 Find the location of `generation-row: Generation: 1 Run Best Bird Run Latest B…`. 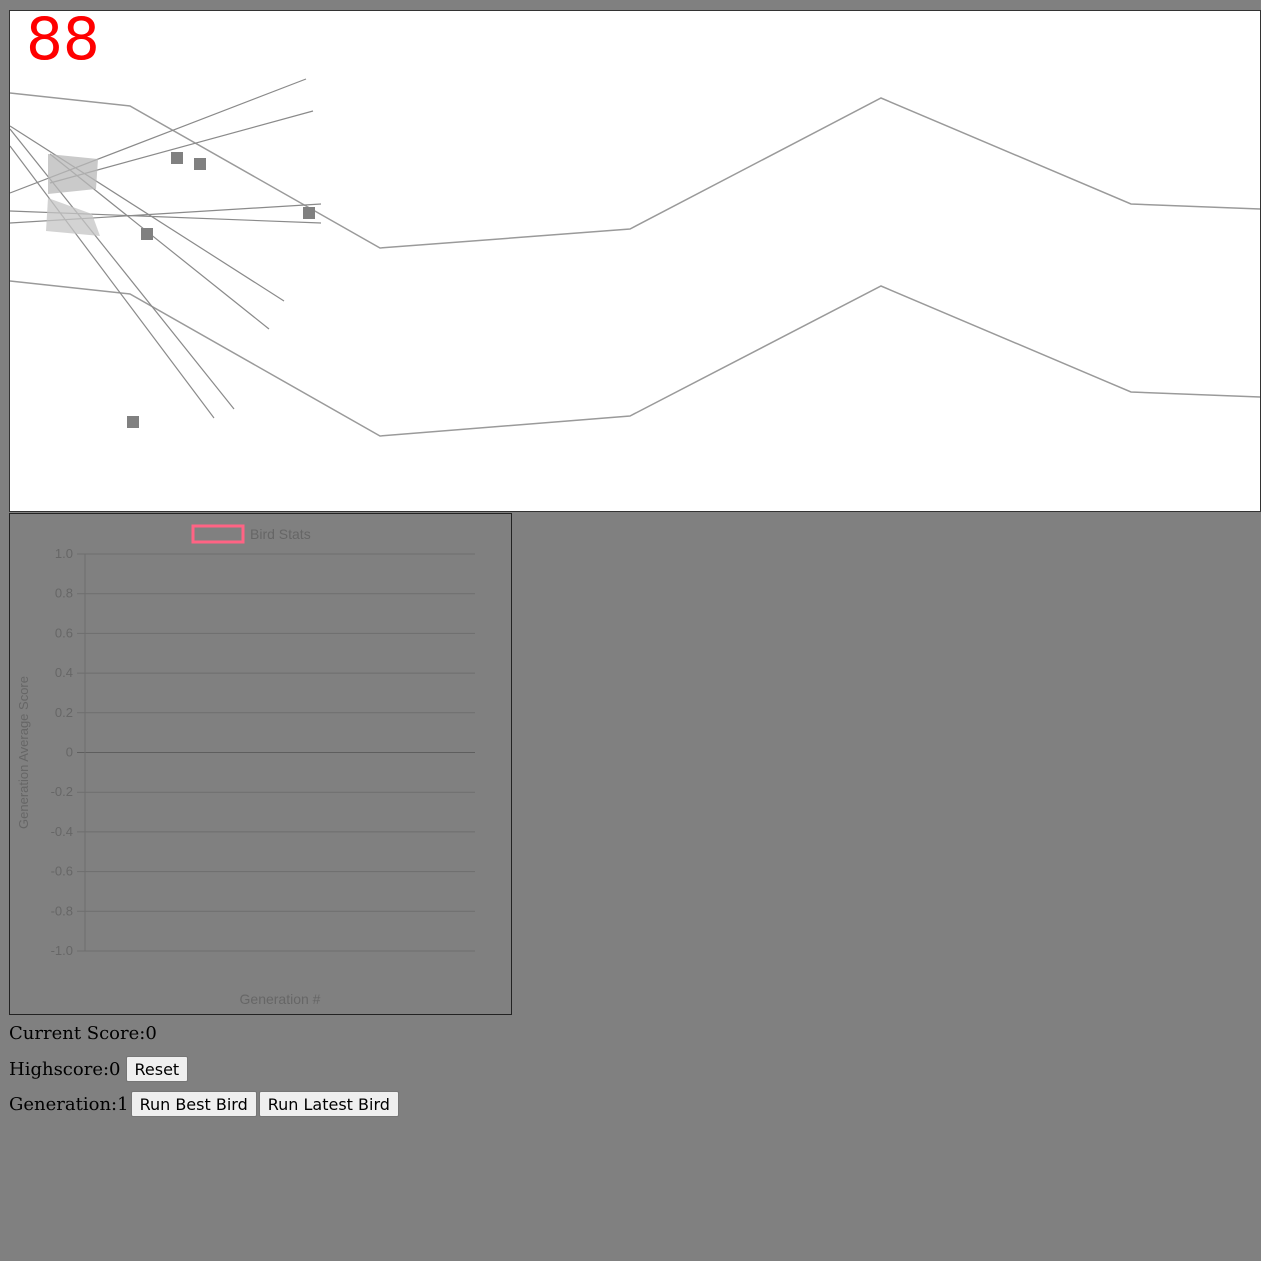

generation-row: Generation: 1 Run Best Bird Run Latest B… is located at coordinates (204, 1104).